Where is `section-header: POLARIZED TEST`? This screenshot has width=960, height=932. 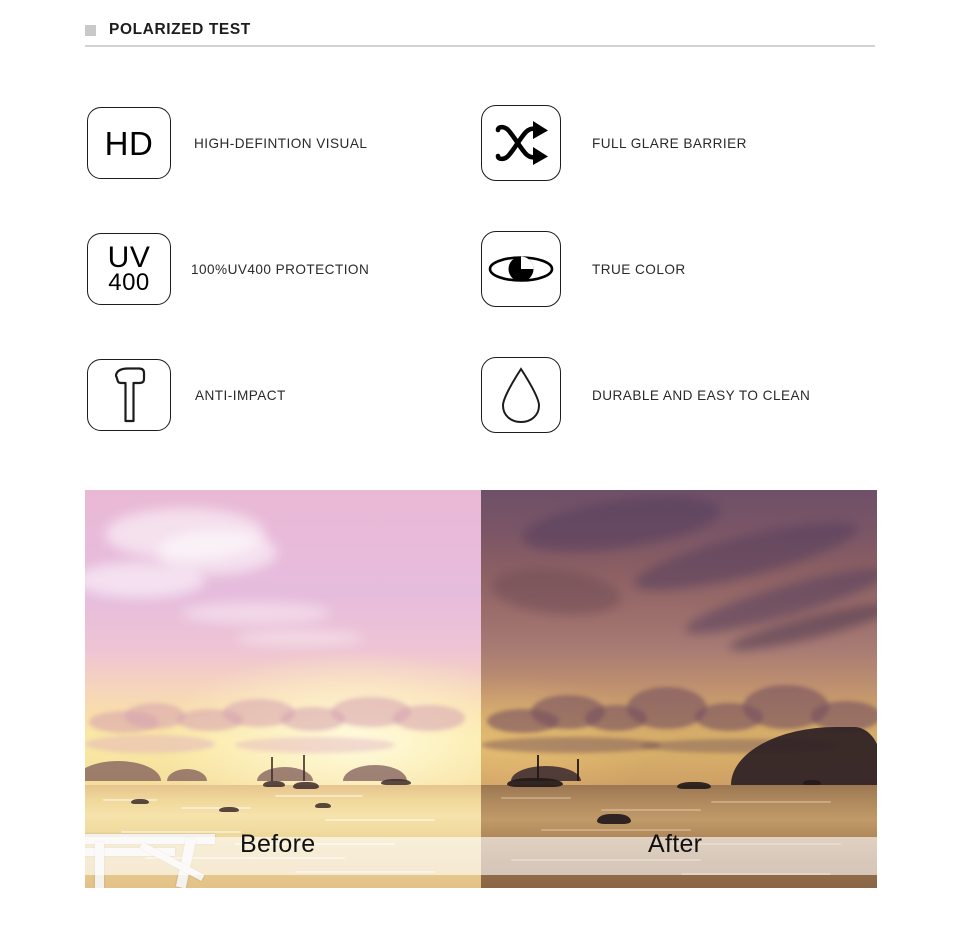 section-header: POLARIZED TEST is located at coordinates (480, 30).